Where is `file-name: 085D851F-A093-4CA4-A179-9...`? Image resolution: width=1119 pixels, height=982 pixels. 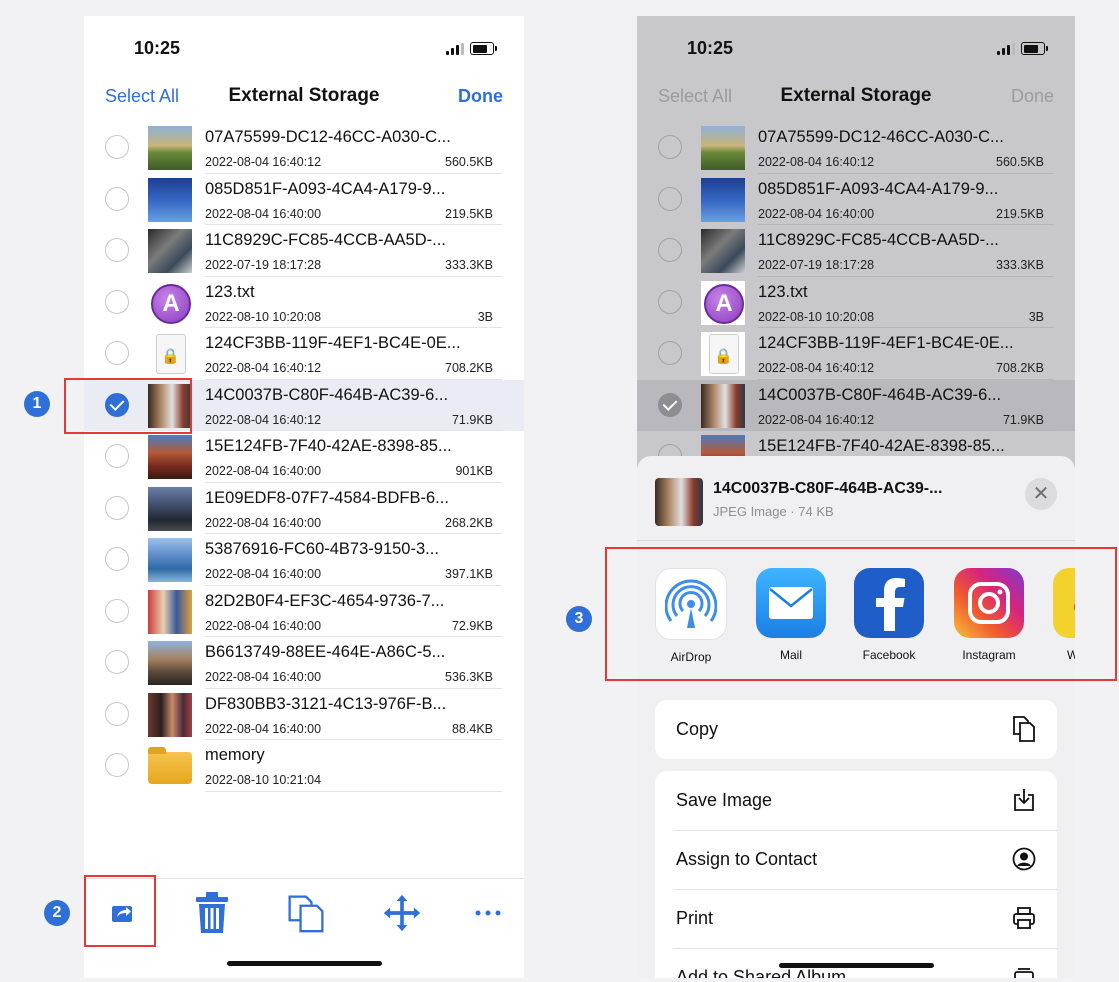 file-name: 085D851F-A093-4CA4-A179-9... is located at coordinates (878, 188).